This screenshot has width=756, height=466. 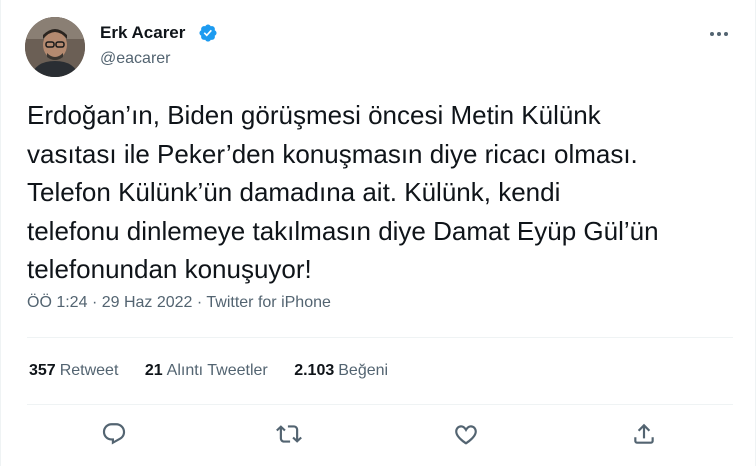 I want to click on retweets-stat: 357 Retweet, so click(x=73, y=371).